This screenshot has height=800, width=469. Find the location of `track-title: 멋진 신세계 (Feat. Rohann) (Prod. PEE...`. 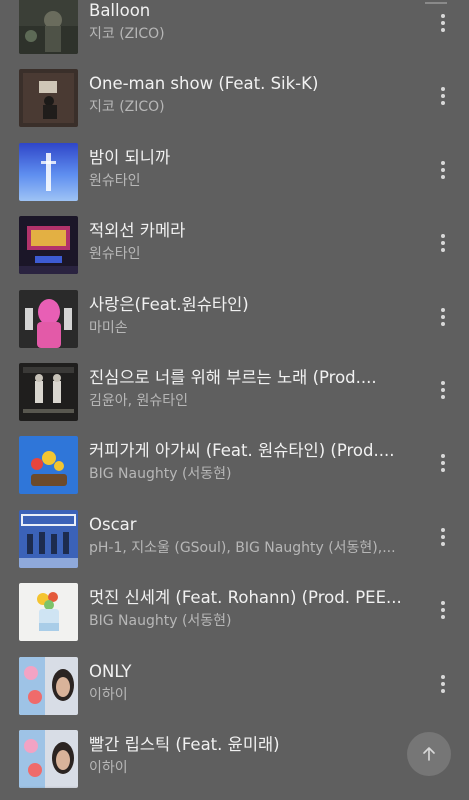

track-title: 멋진 신세계 (Feat. Rohann) (Prod. PEE... is located at coordinates (245, 598).